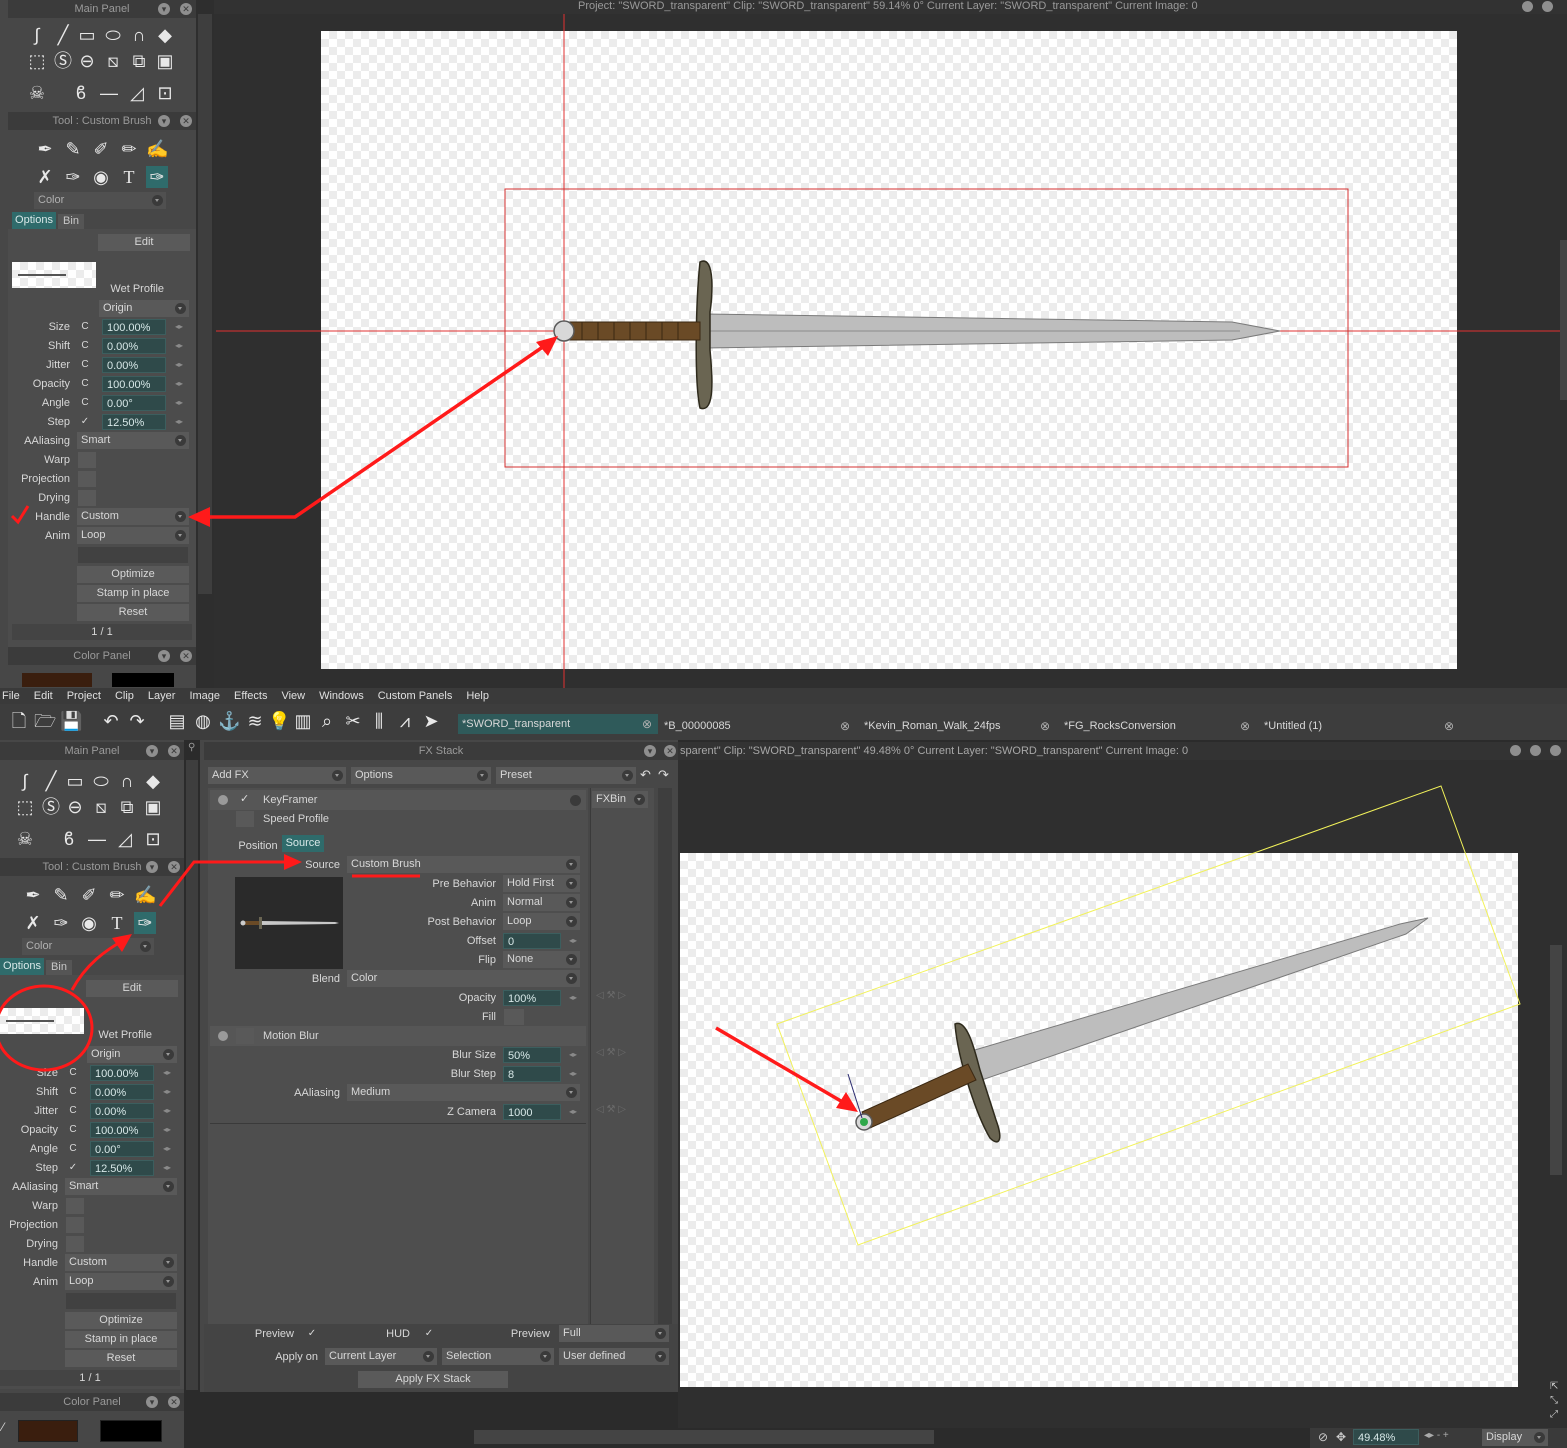 The width and height of the screenshot is (1567, 1448). Describe the element at coordinates (375, 429) in the screenshot. I see `top-annotation-arrow-path` at that location.